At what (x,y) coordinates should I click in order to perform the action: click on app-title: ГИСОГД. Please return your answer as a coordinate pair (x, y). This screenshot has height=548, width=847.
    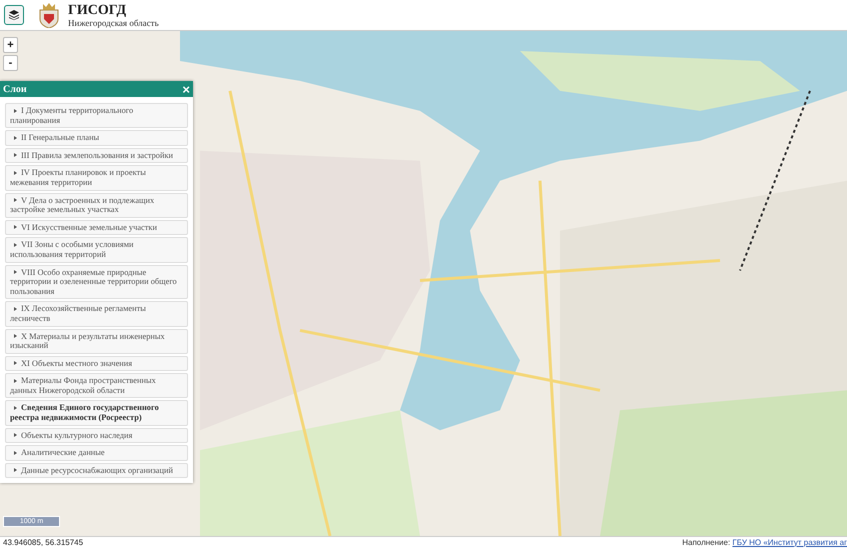
    Looking at the image, I should click on (98, 10).